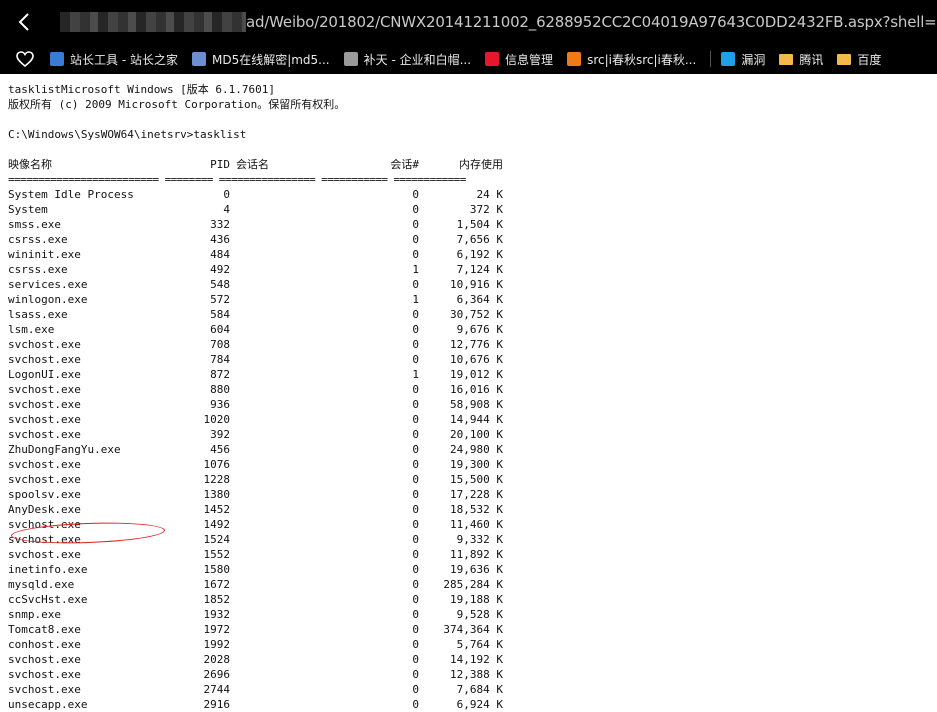  I want to click on console-prompt-line: C:\Windows\SysWOW64\inetsrv>tasklist, so click(127, 134).